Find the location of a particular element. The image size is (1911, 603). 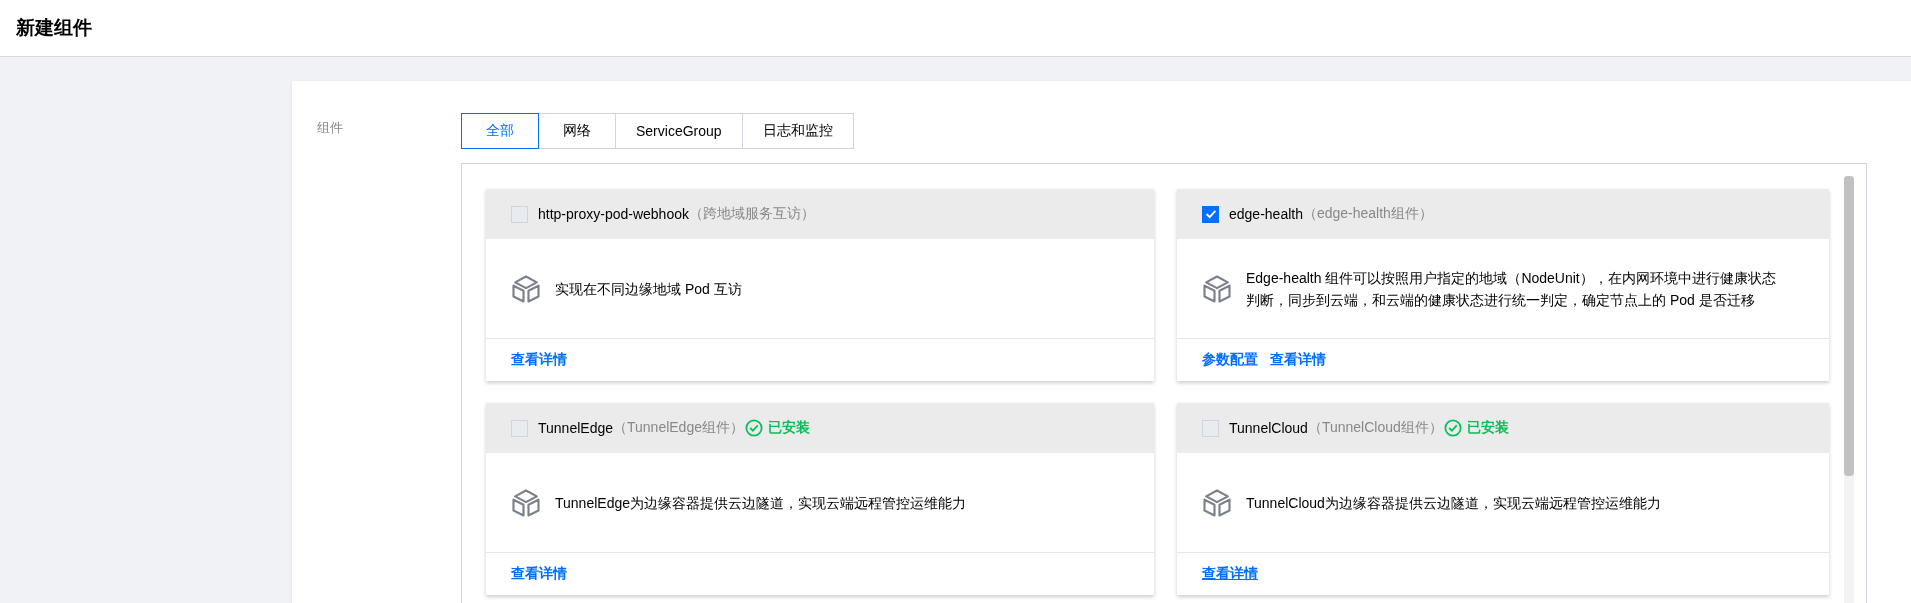

component-name: TunnelCloud is located at coordinates (1268, 428).